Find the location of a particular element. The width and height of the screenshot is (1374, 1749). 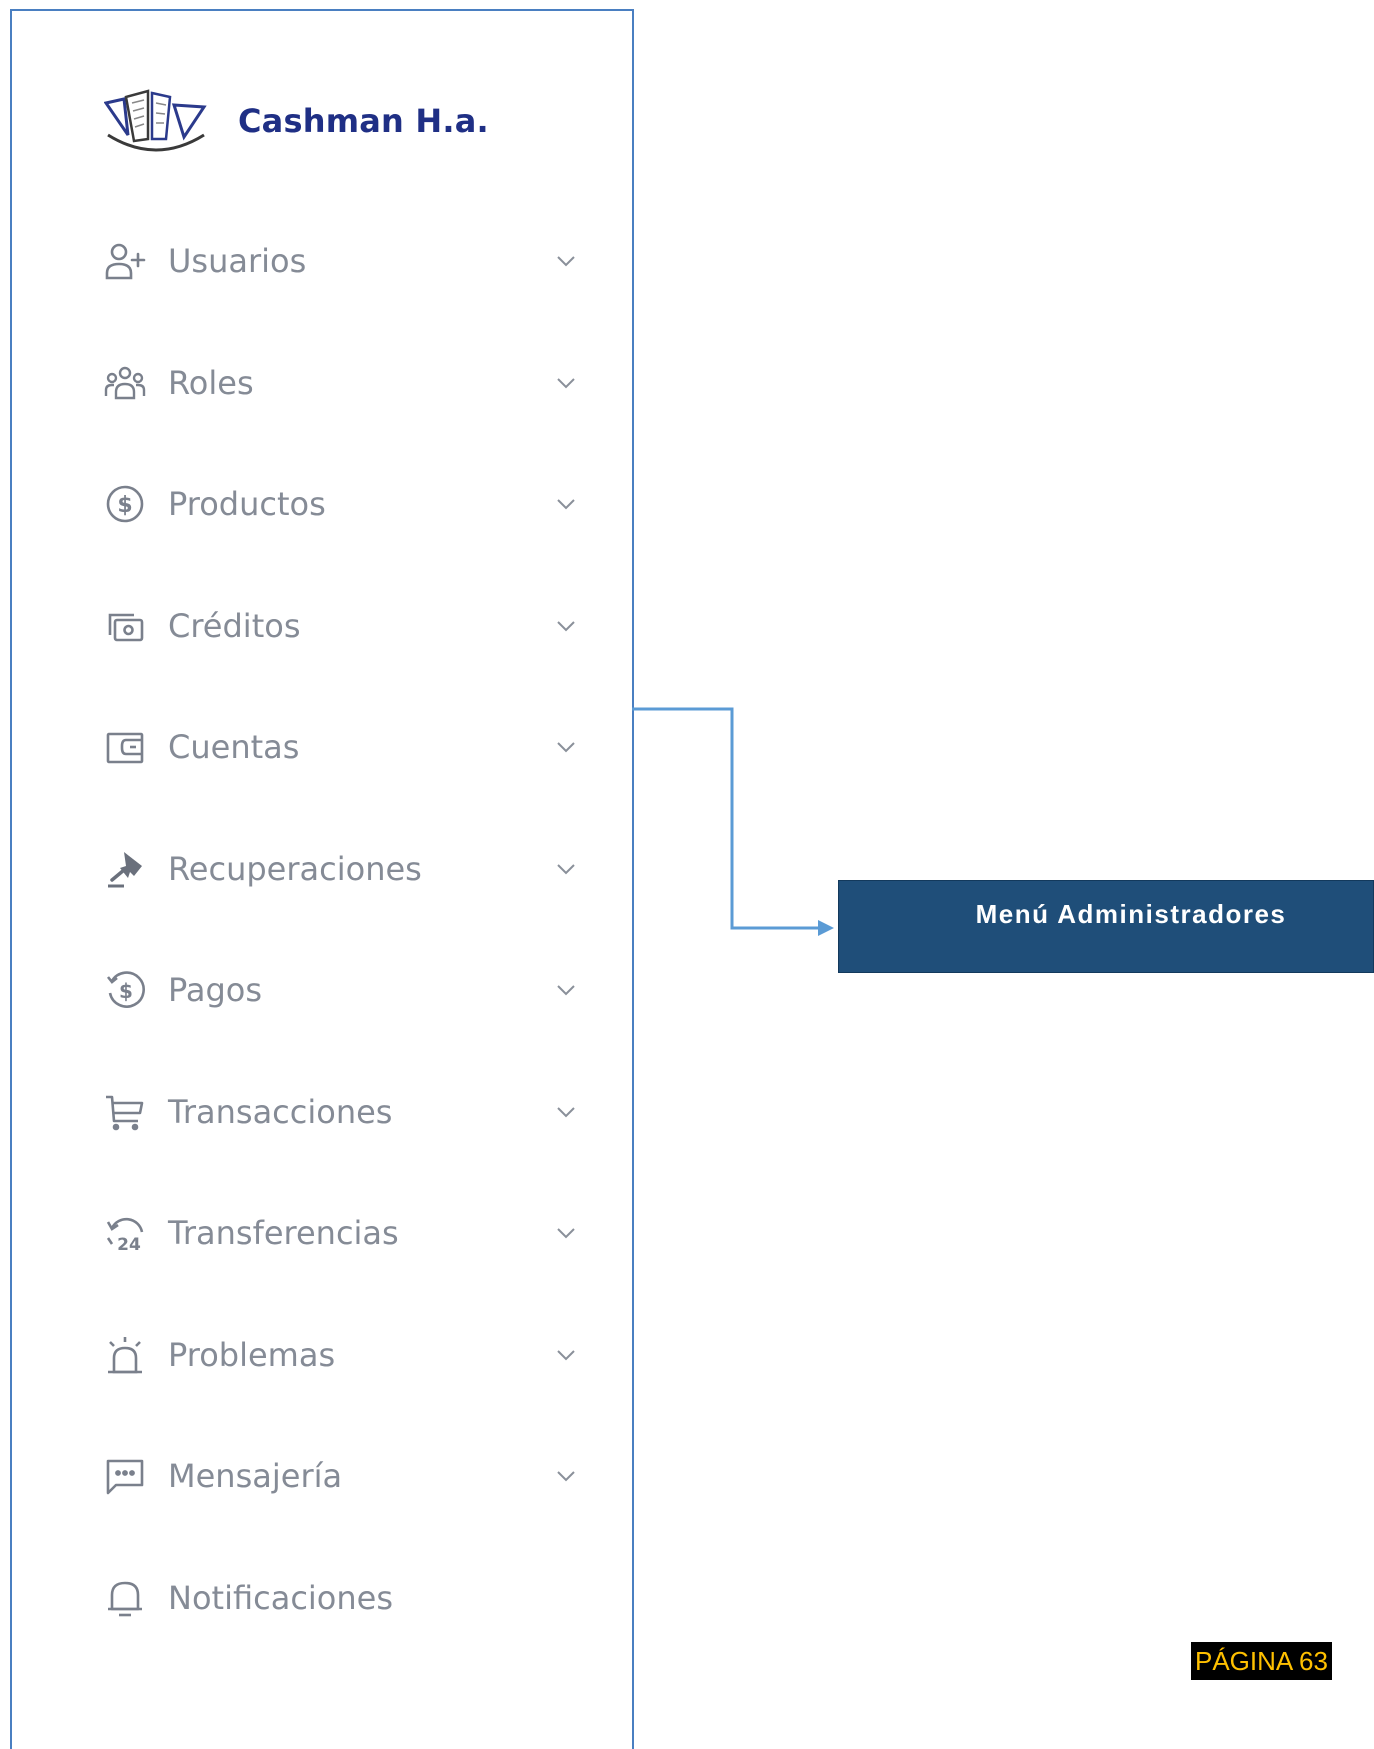

callout-label: Menú Administradores is located at coordinates (1131, 914).